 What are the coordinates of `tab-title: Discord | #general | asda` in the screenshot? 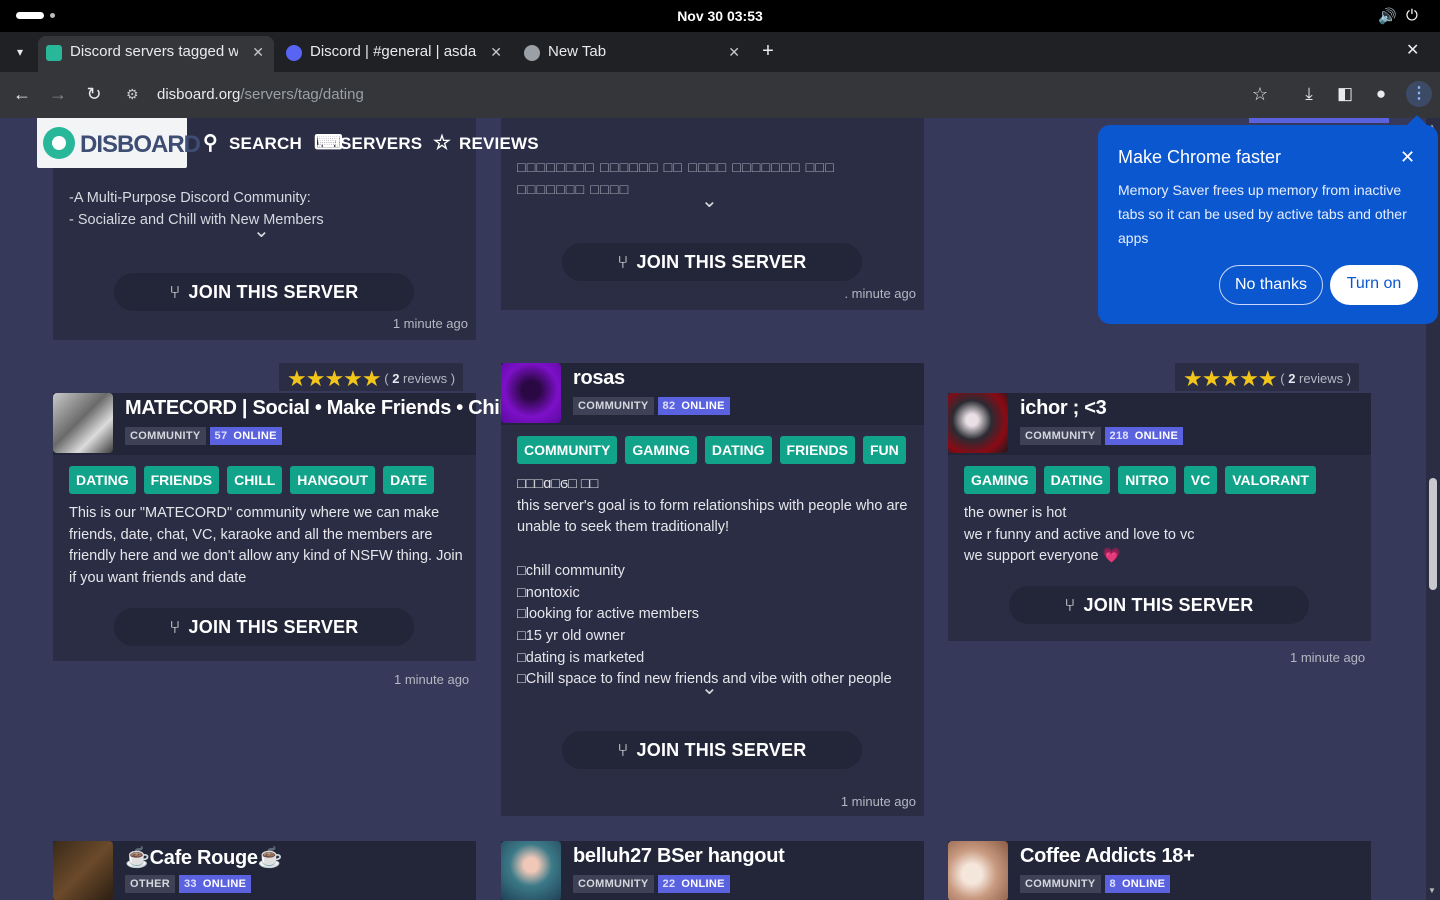 It's located at (393, 51).